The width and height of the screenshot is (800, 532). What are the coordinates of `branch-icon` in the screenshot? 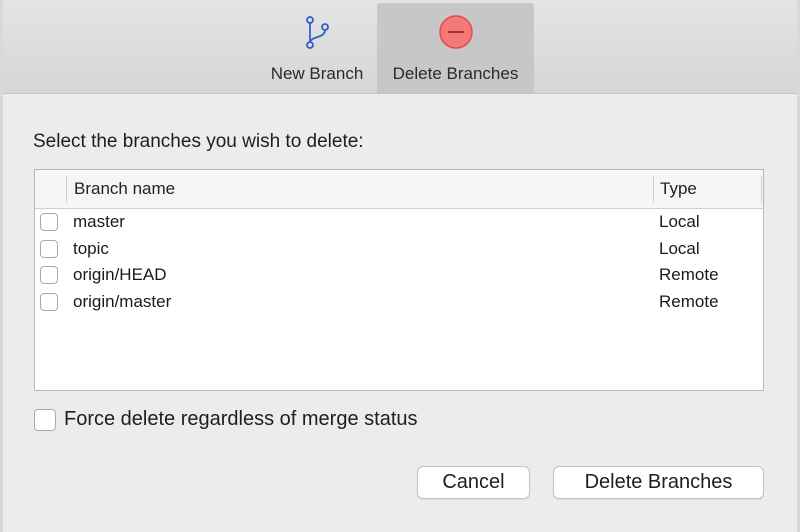 It's located at (317, 32).